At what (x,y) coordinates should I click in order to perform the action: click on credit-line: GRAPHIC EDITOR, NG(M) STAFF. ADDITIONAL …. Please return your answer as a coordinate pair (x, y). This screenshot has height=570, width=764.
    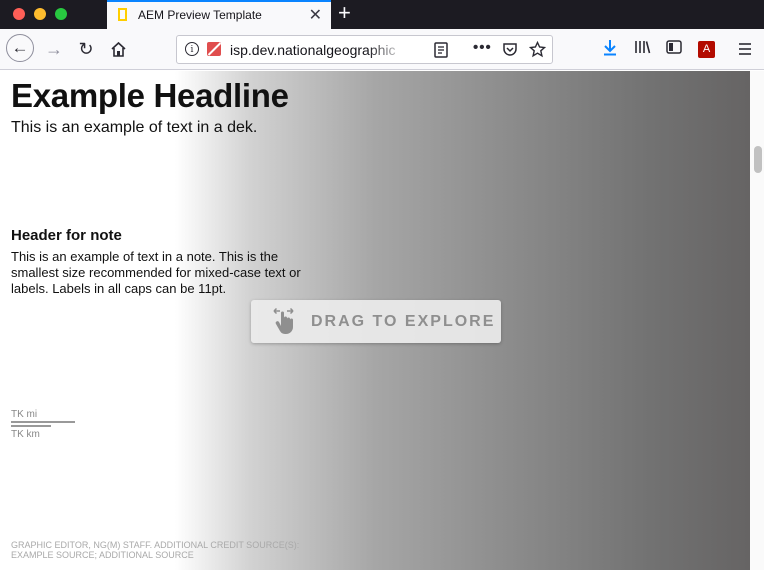
    Looking at the image, I should click on (155, 550).